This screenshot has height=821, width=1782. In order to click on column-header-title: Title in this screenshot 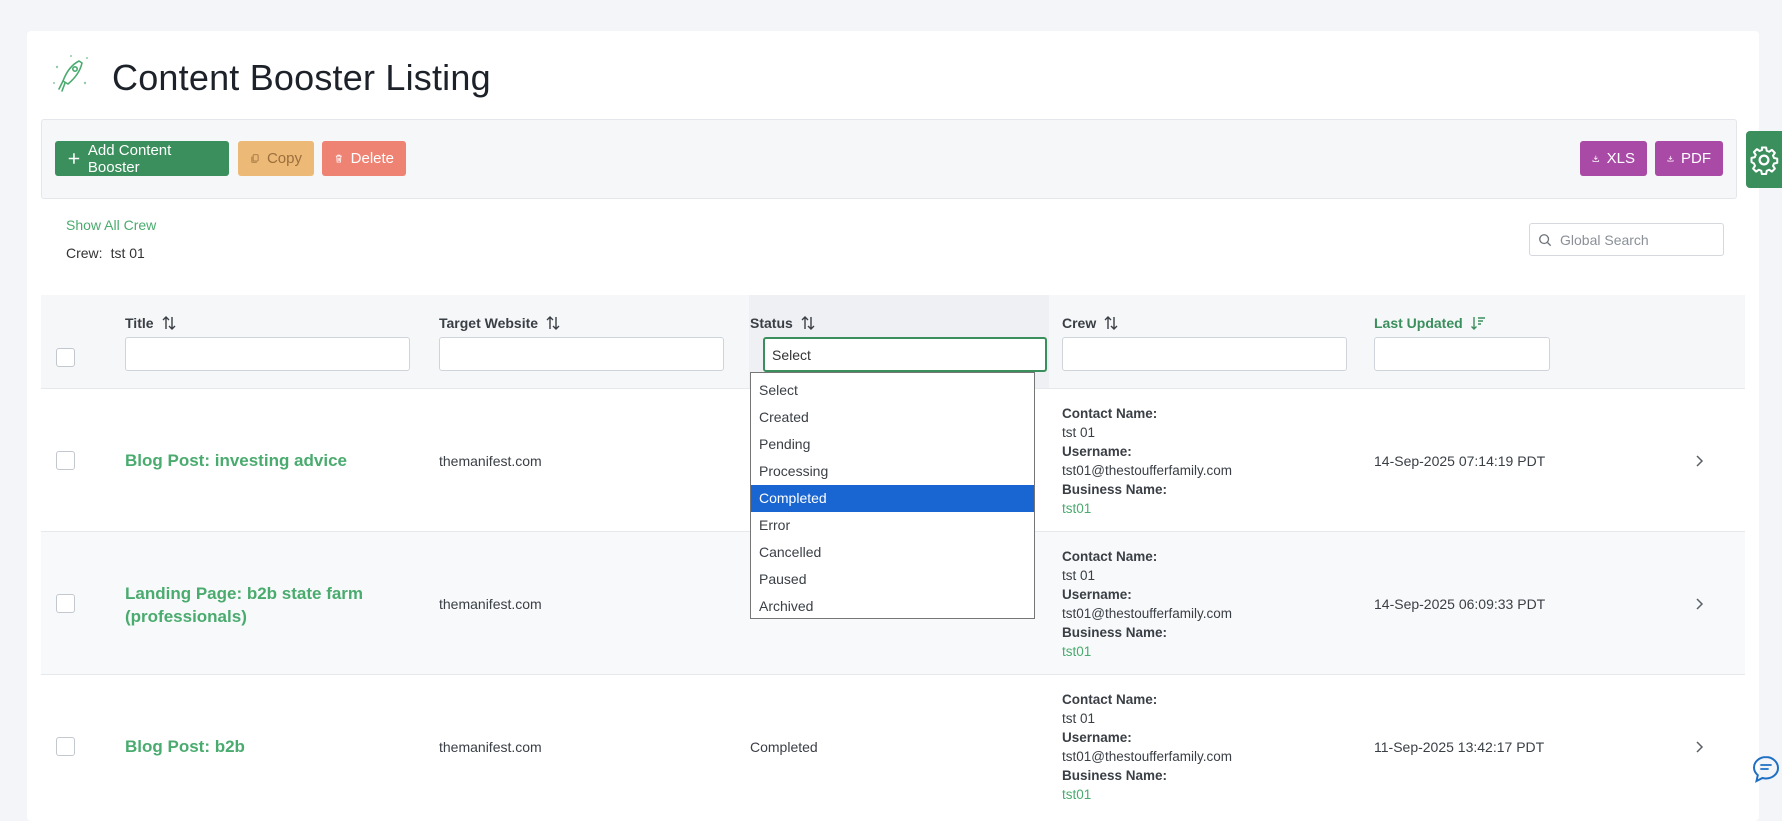, I will do `click(151, 323)`.